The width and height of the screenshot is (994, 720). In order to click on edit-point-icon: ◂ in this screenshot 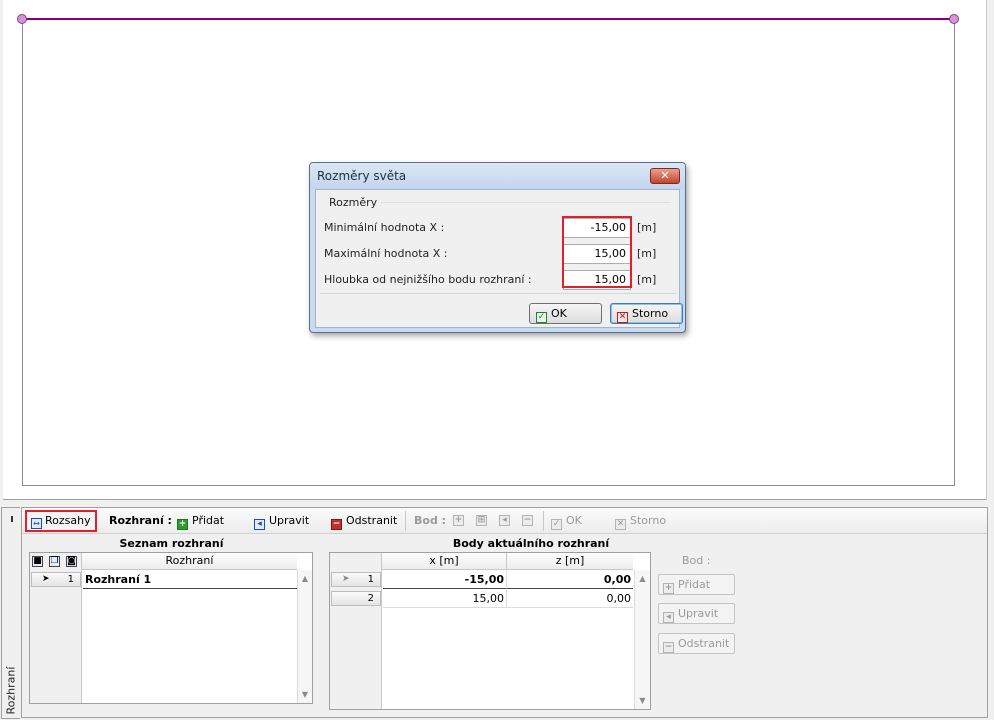, I will do `click(504, 520)`.